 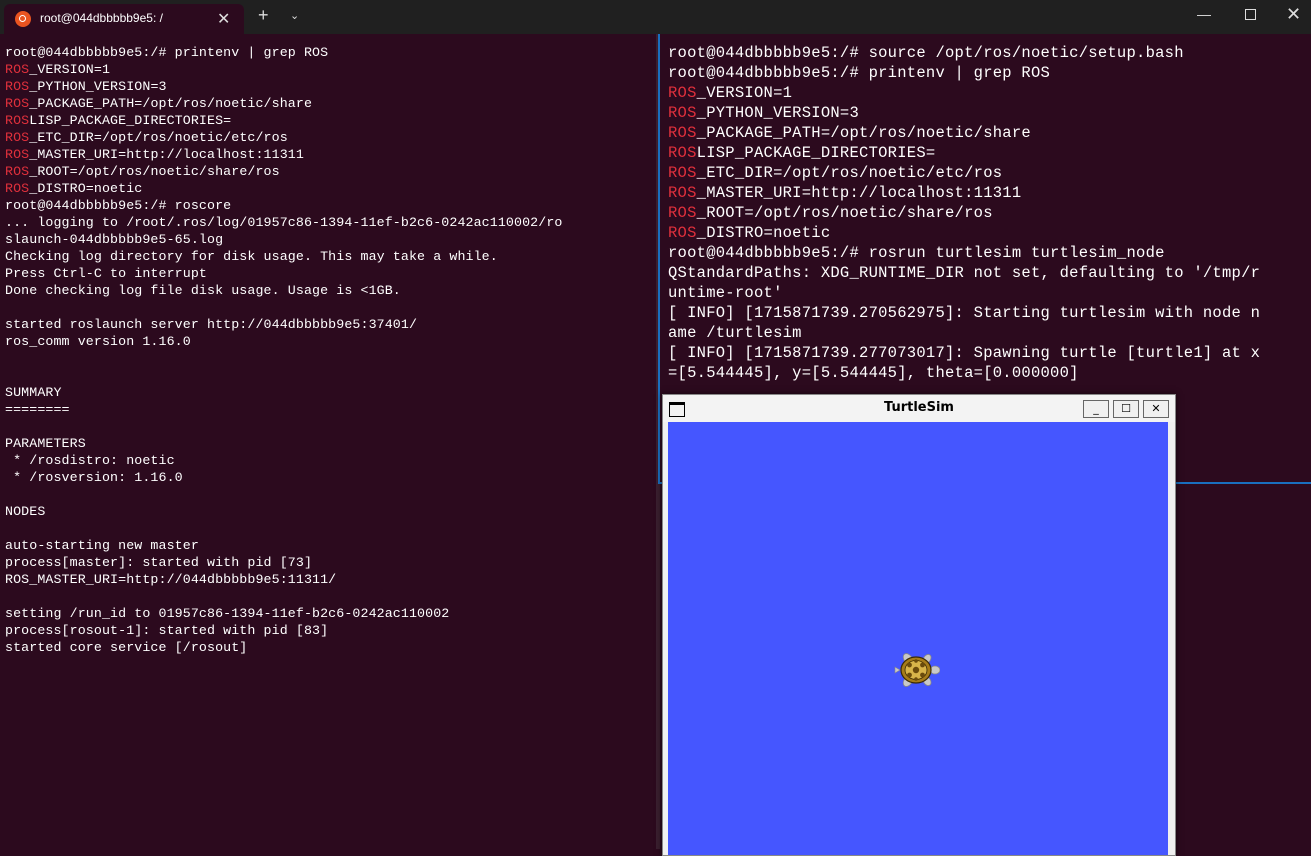 I want to click on tab-title: root@044dbbbbb9e5: /, so click(x=101, y=18).